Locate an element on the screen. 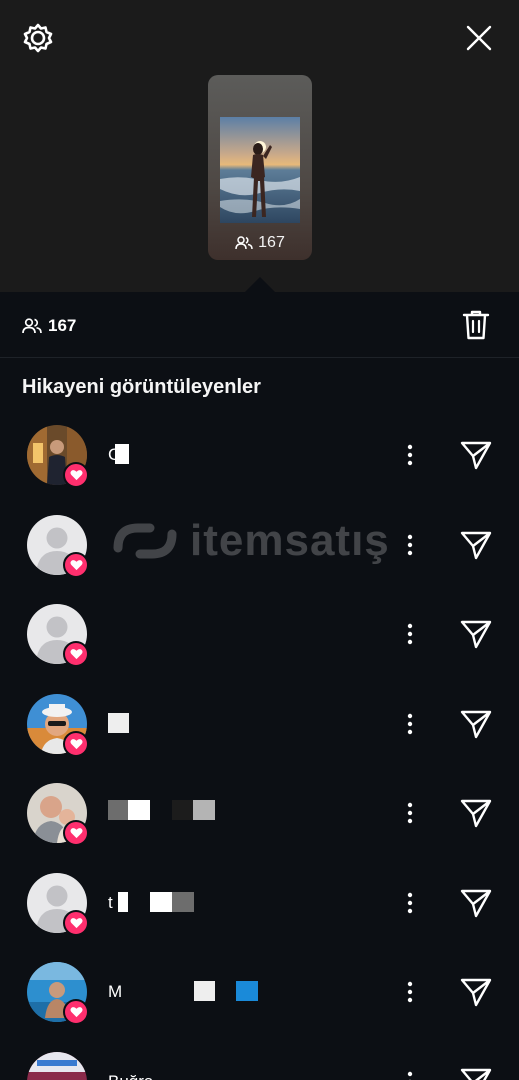  close-icon is located at coordinates (479, 38).